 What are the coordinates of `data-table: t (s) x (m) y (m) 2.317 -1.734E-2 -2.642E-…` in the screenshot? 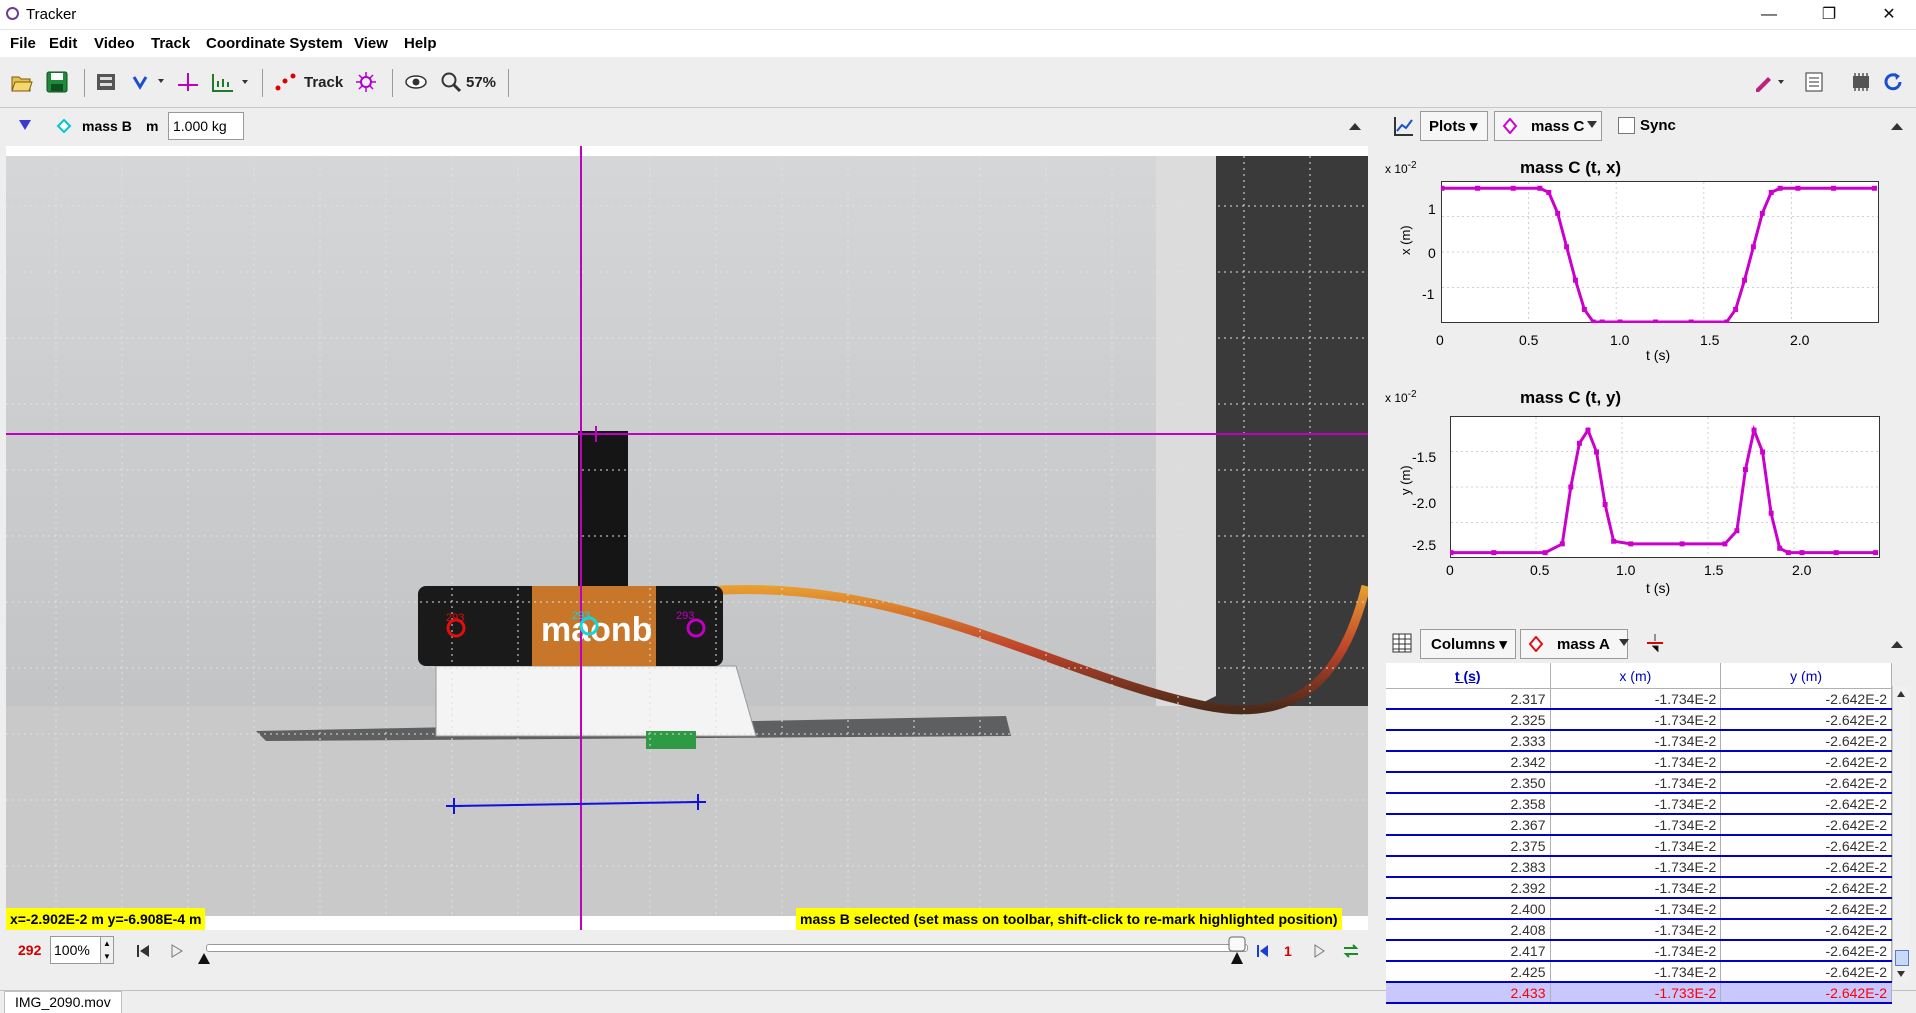 It's located at (1639, 833).